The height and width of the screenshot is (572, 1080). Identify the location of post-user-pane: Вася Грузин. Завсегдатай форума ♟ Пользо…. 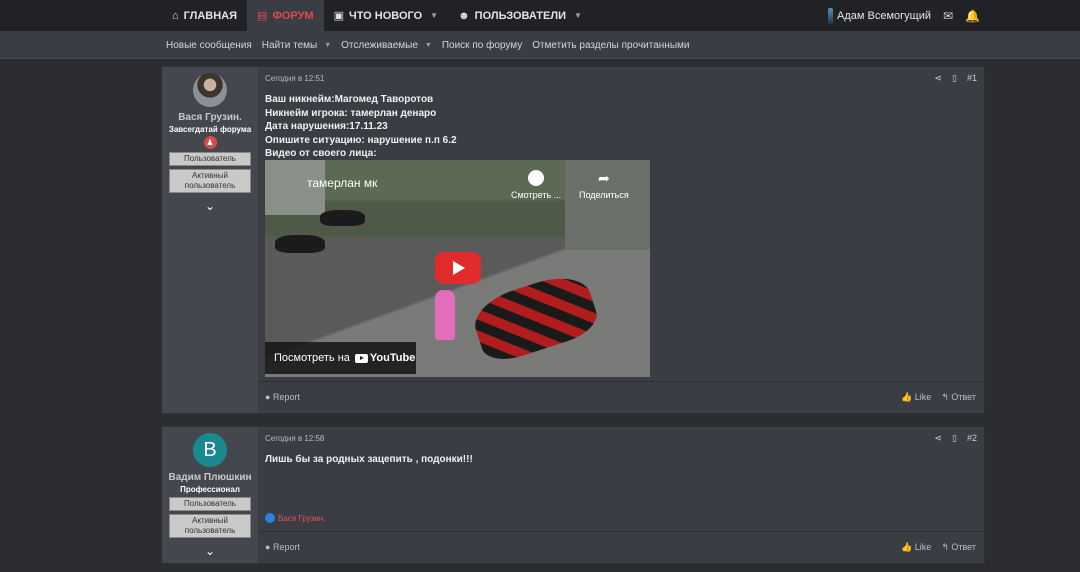
(210, 240).